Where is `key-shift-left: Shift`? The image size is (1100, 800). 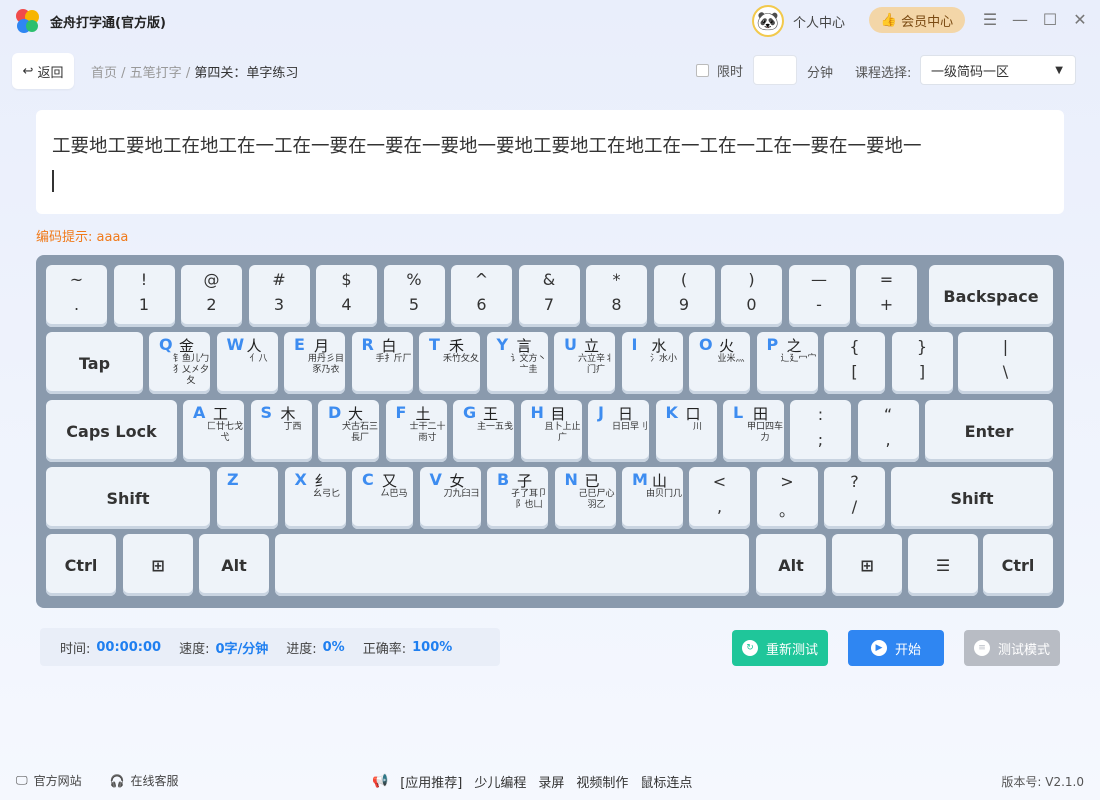
key-shift-left: Shift is located at coordinates (128, 498).